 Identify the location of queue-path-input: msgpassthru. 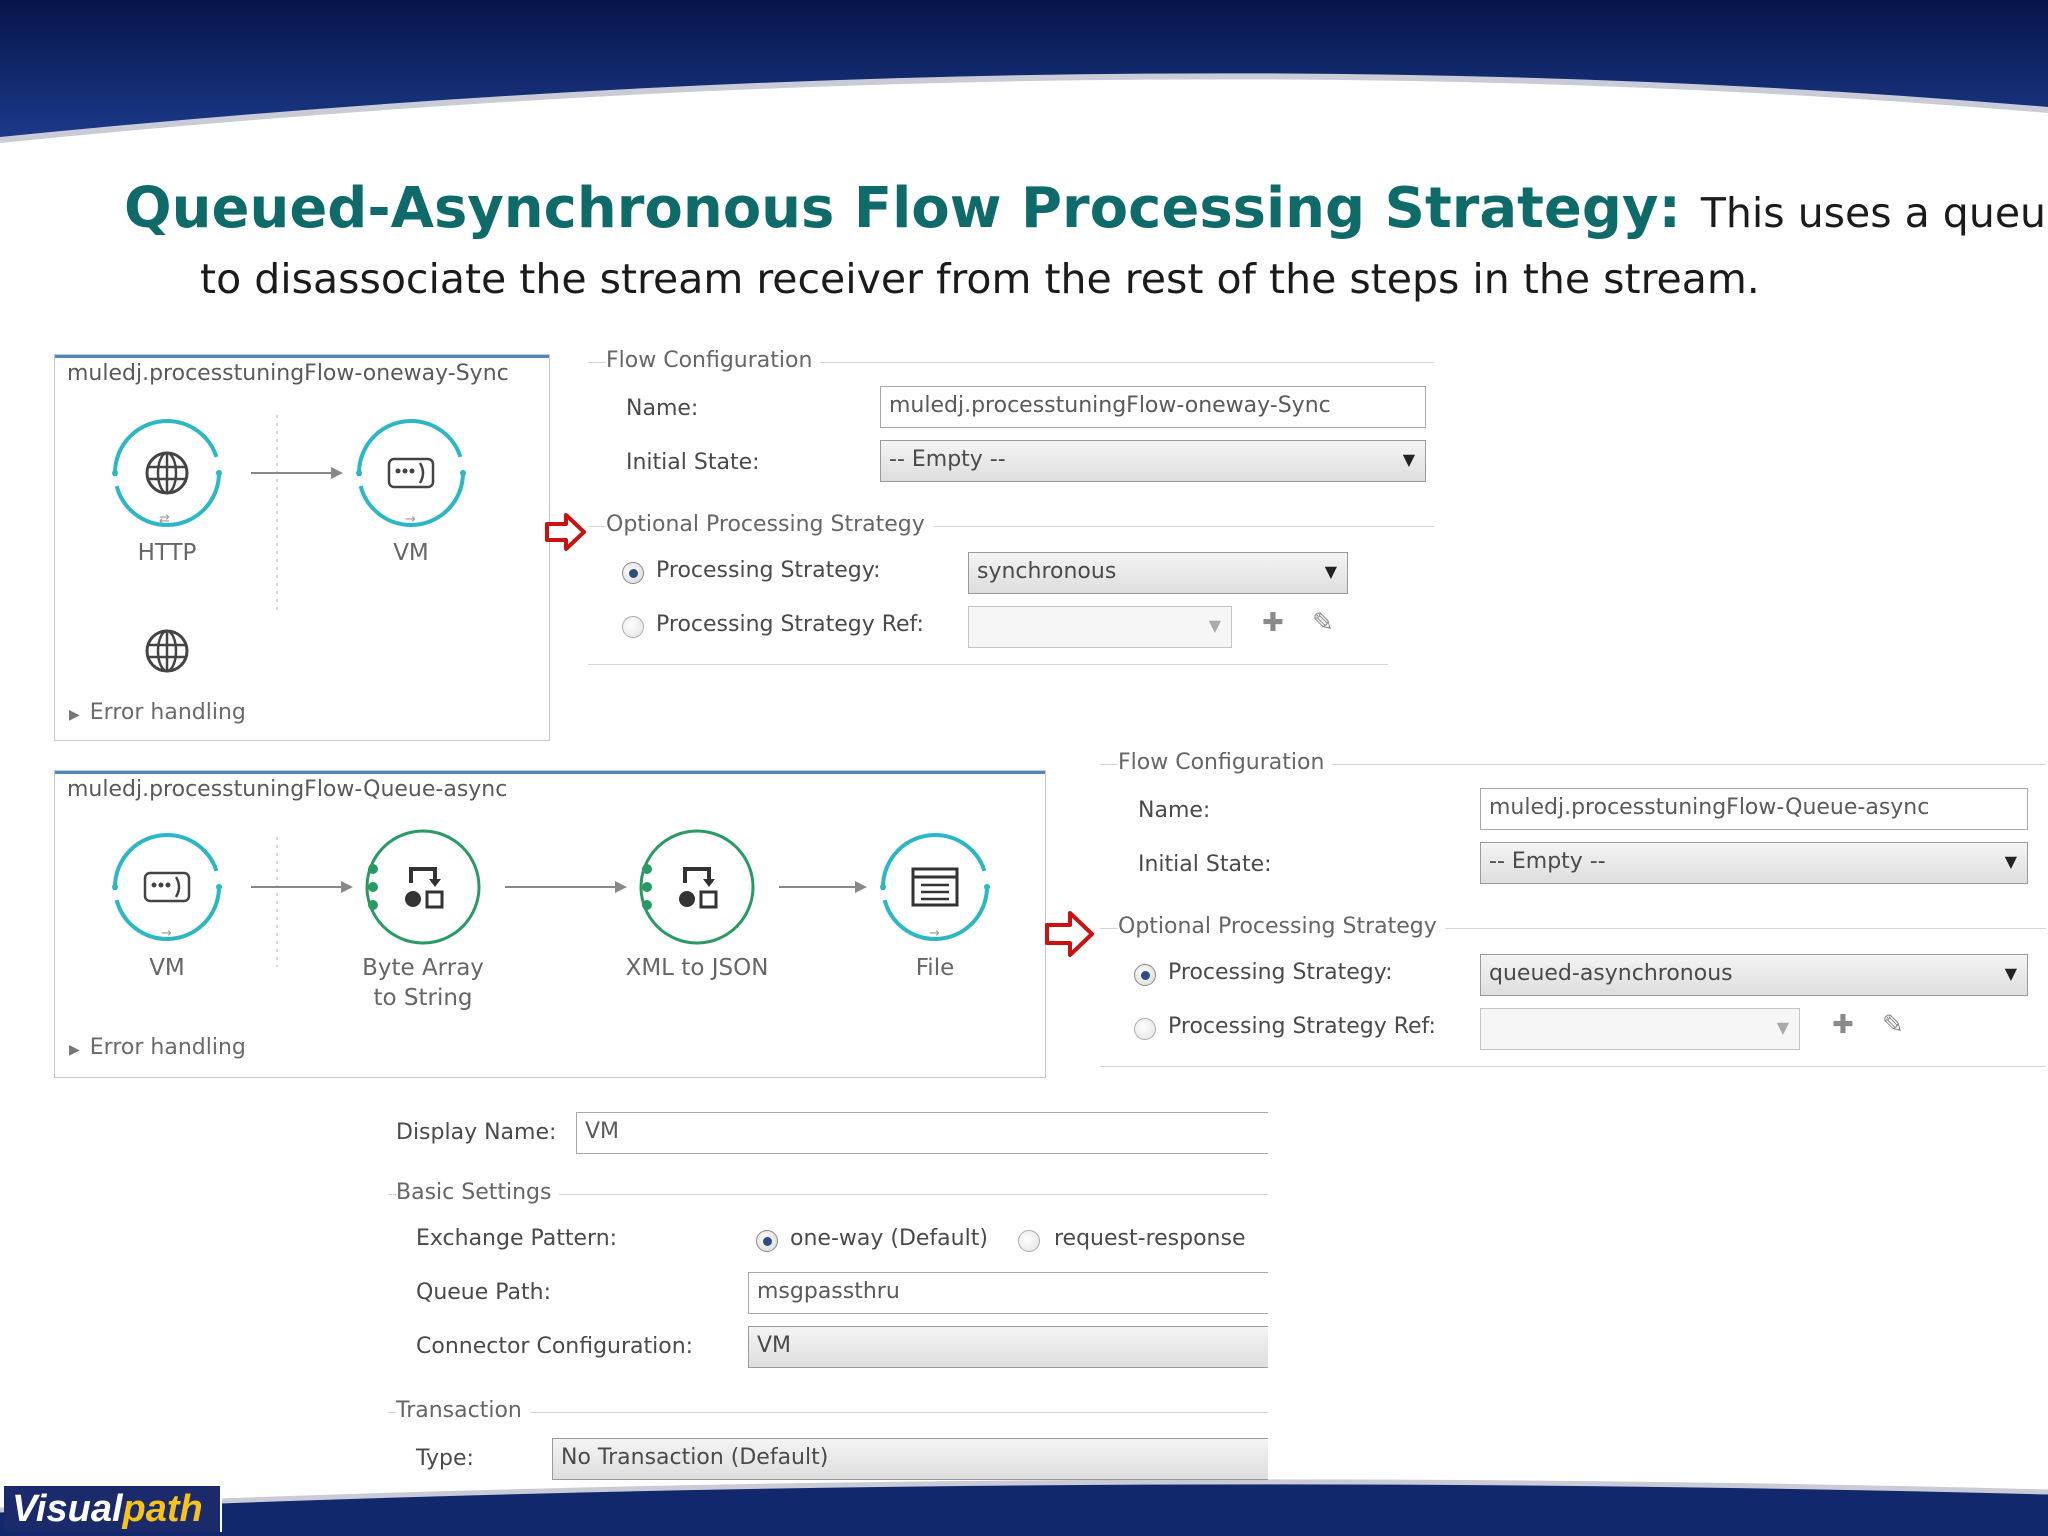
(1008, 1293).